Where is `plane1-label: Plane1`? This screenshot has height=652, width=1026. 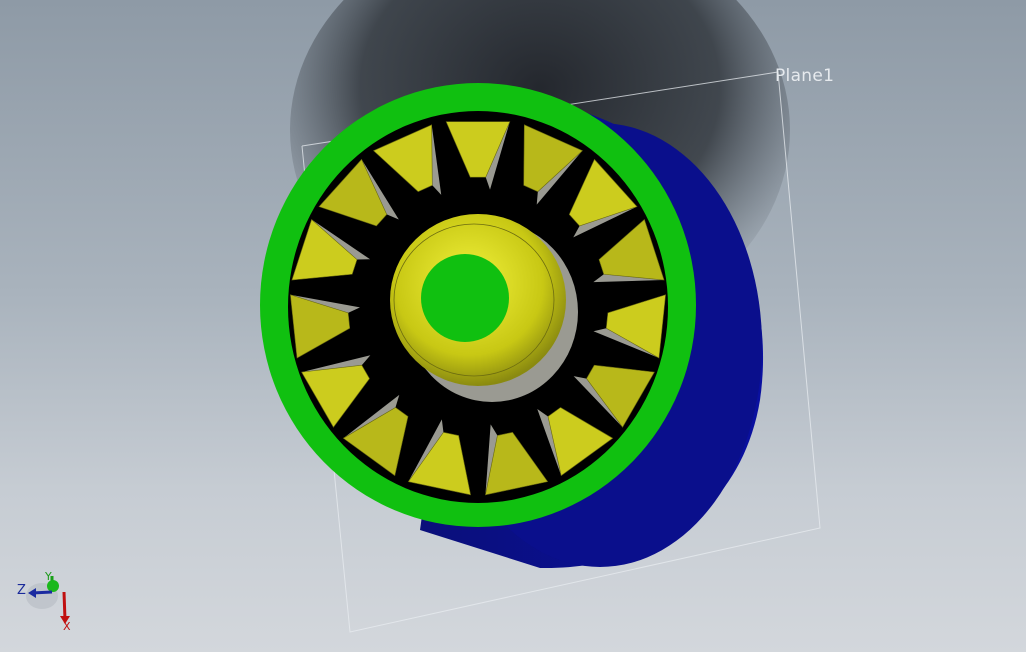
plane1-label: Plane1 is located at coordinates (804, 76).